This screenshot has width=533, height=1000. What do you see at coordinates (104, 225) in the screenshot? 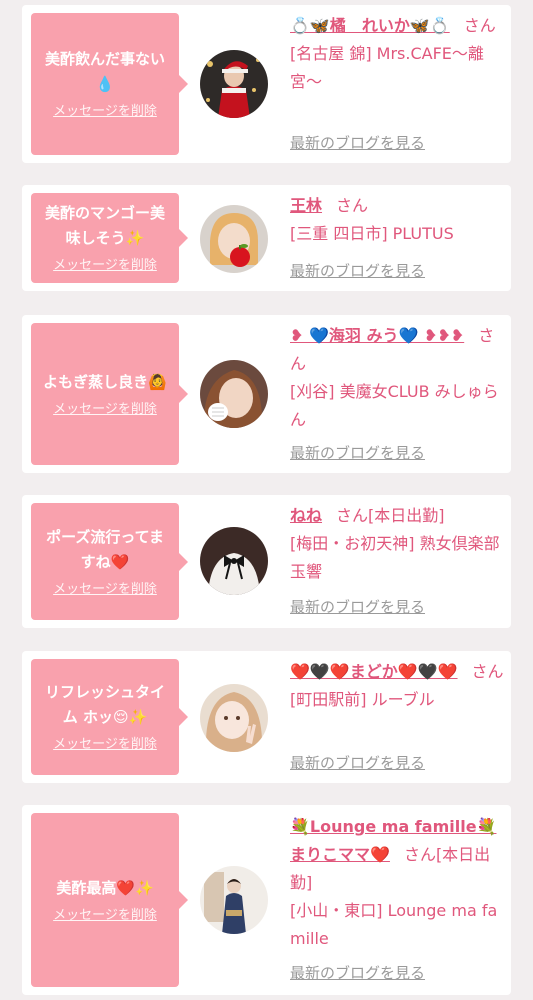
I see `message-text: 美酢のマンゴー美味しそう✨` at bounding box center [104, 225].